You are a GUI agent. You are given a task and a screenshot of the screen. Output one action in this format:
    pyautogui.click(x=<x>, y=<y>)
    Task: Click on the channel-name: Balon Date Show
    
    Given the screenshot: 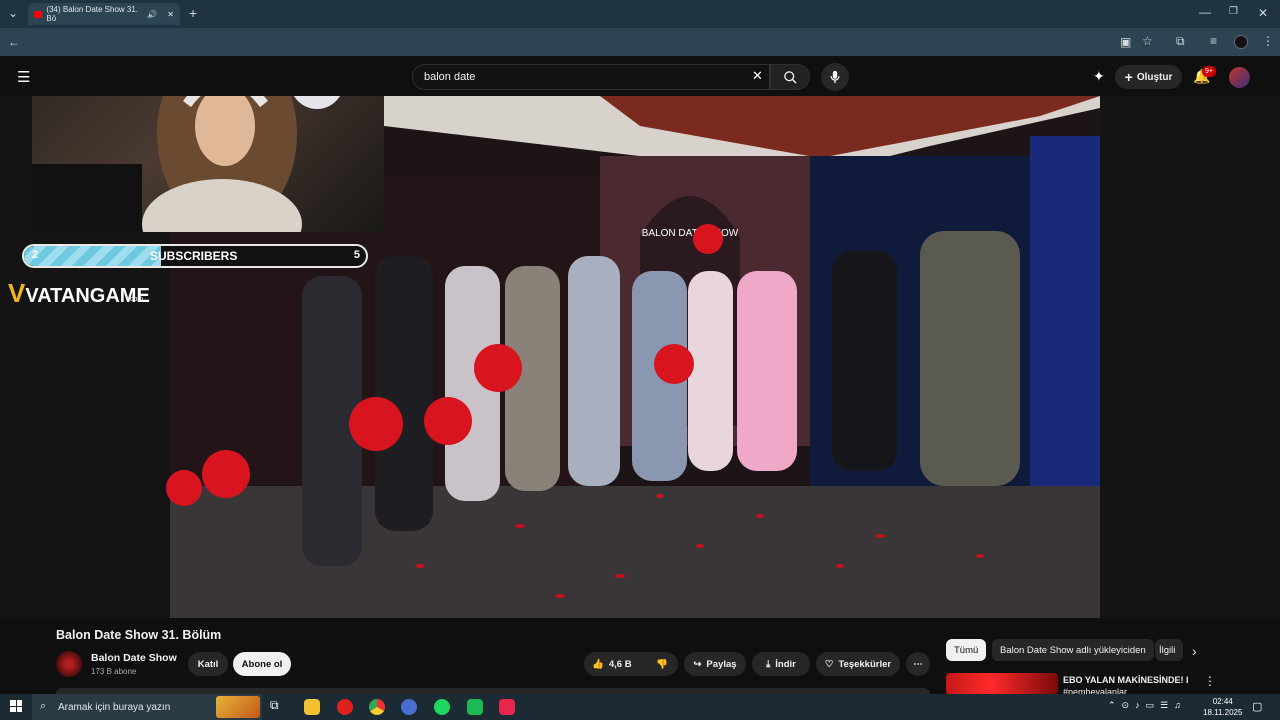 What is the action you would take?
    pyautogui.click(x=134, y=658)
    